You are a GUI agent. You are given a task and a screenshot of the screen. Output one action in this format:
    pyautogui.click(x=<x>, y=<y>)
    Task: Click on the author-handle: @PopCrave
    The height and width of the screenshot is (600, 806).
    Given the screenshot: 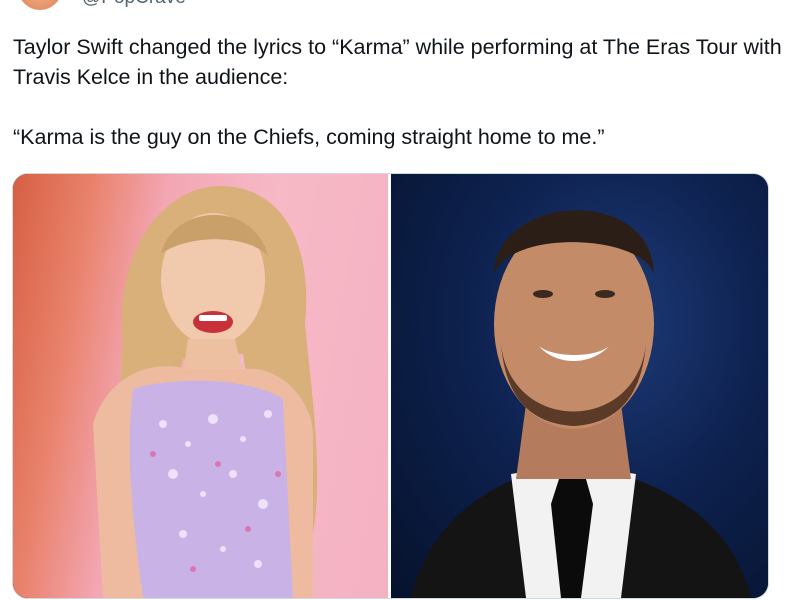 What is the action you would take?
    pyautogui.click(x=134, y=4)
    